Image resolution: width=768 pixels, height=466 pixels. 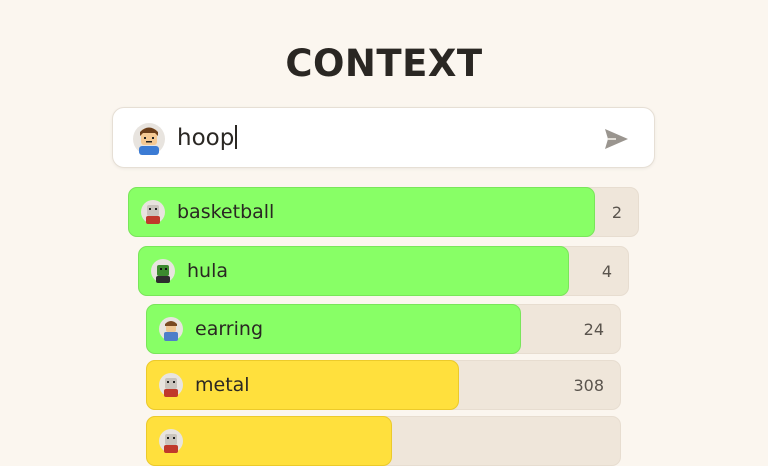 What do you see at coordinates (593, 329) in the screenshot?
I see `guess-rank: 24` at bounding box center [593, 329].